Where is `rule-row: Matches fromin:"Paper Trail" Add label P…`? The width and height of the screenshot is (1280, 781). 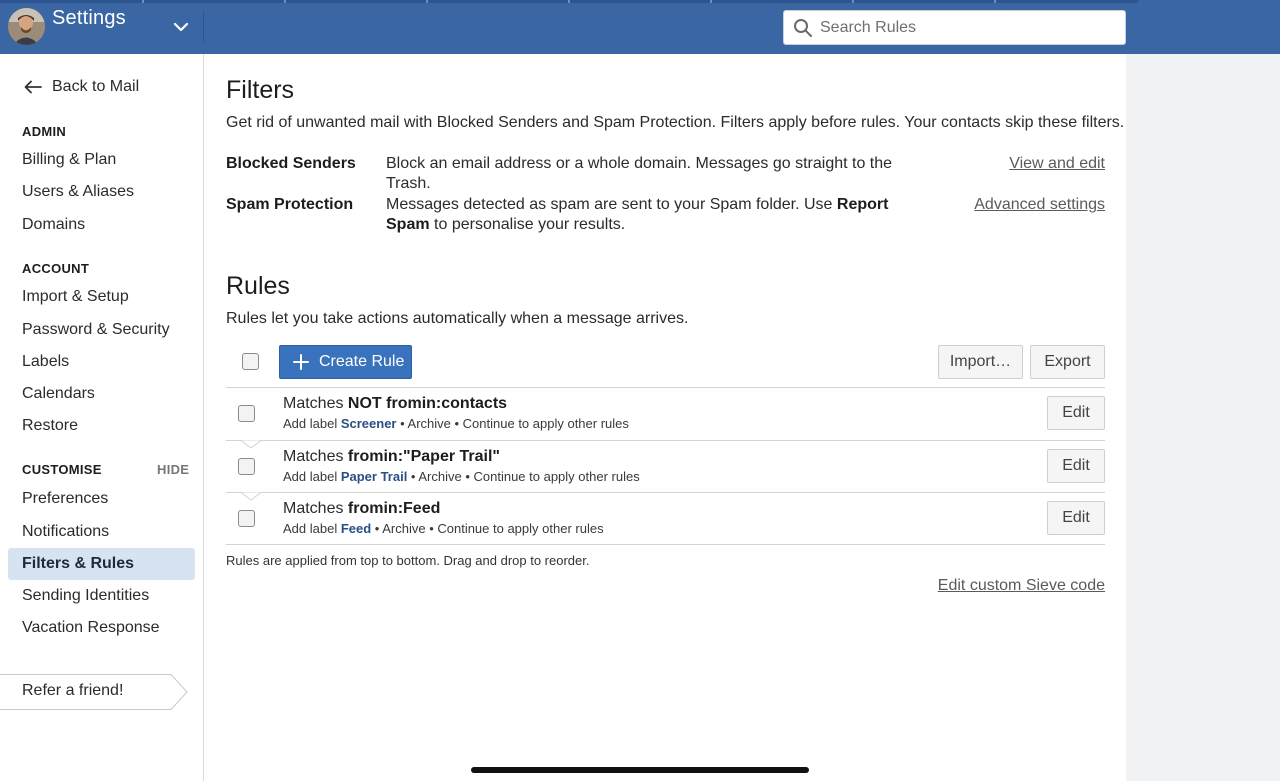 rule-row: Matches fromin:"Paper Trail" Add label P… is located at coordinates (665, 466).